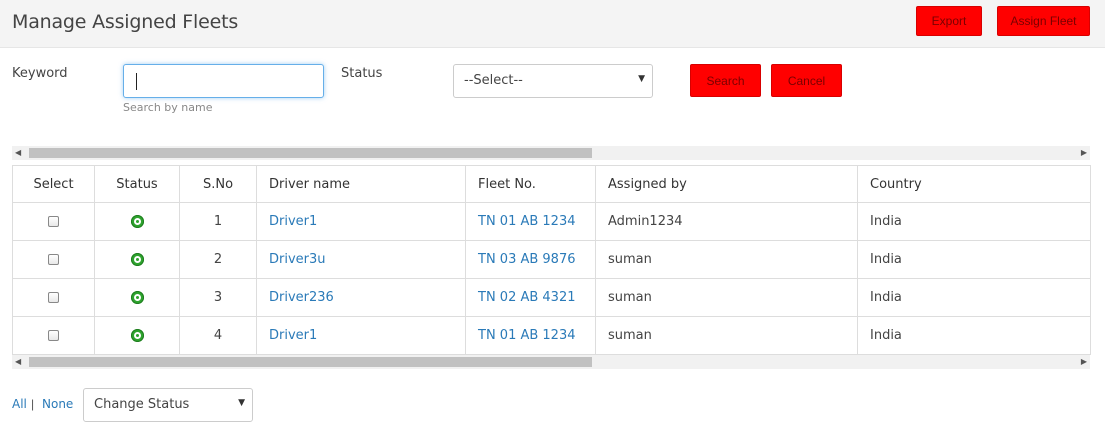  What do you see at coordinates (553, 81) in the screenshot?
I see `status-select: --Select-- ▼` at bounding box center [553, 81].